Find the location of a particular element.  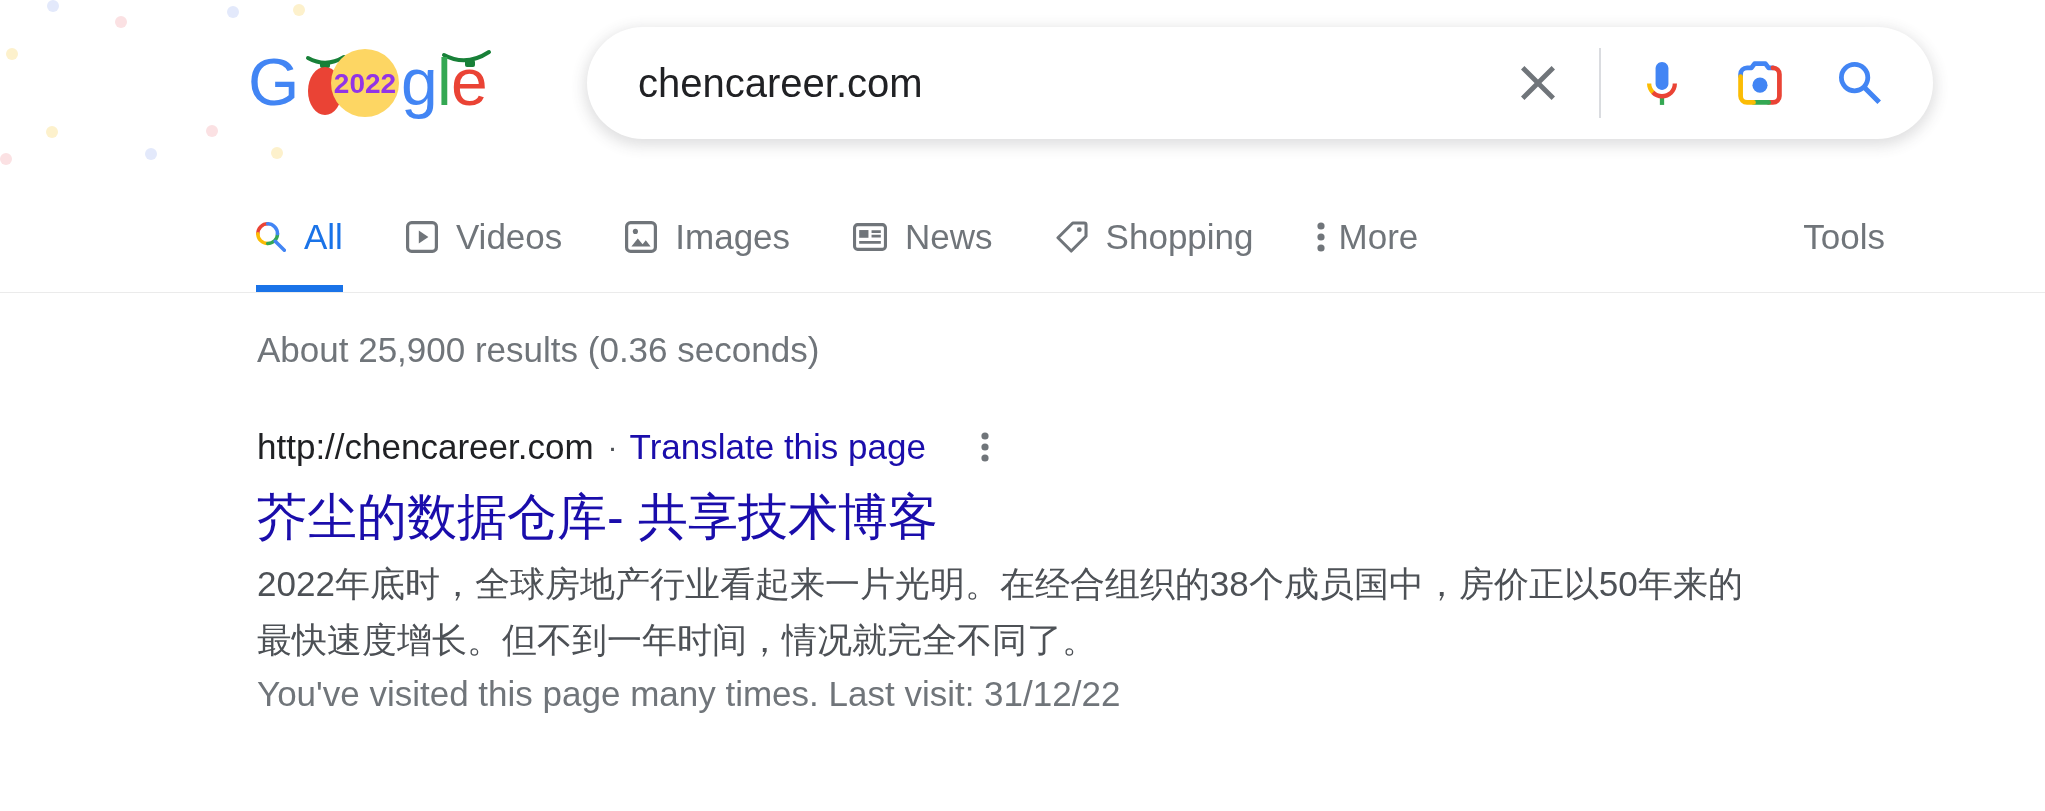

camera-icon is located at coordinates (1760, 83).